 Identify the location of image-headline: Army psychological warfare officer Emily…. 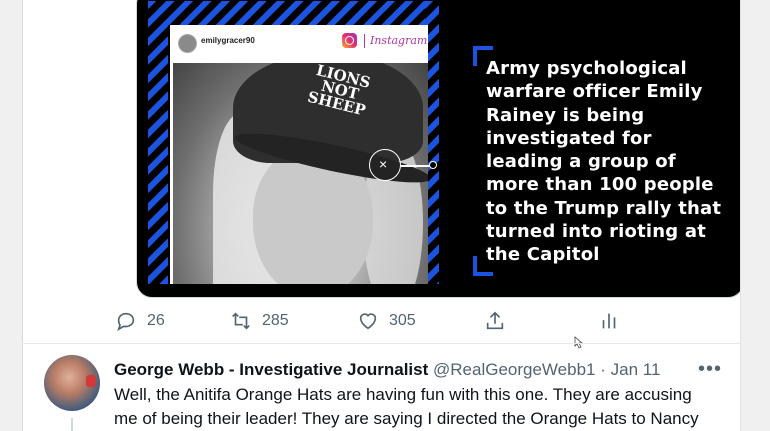
(604, 162).